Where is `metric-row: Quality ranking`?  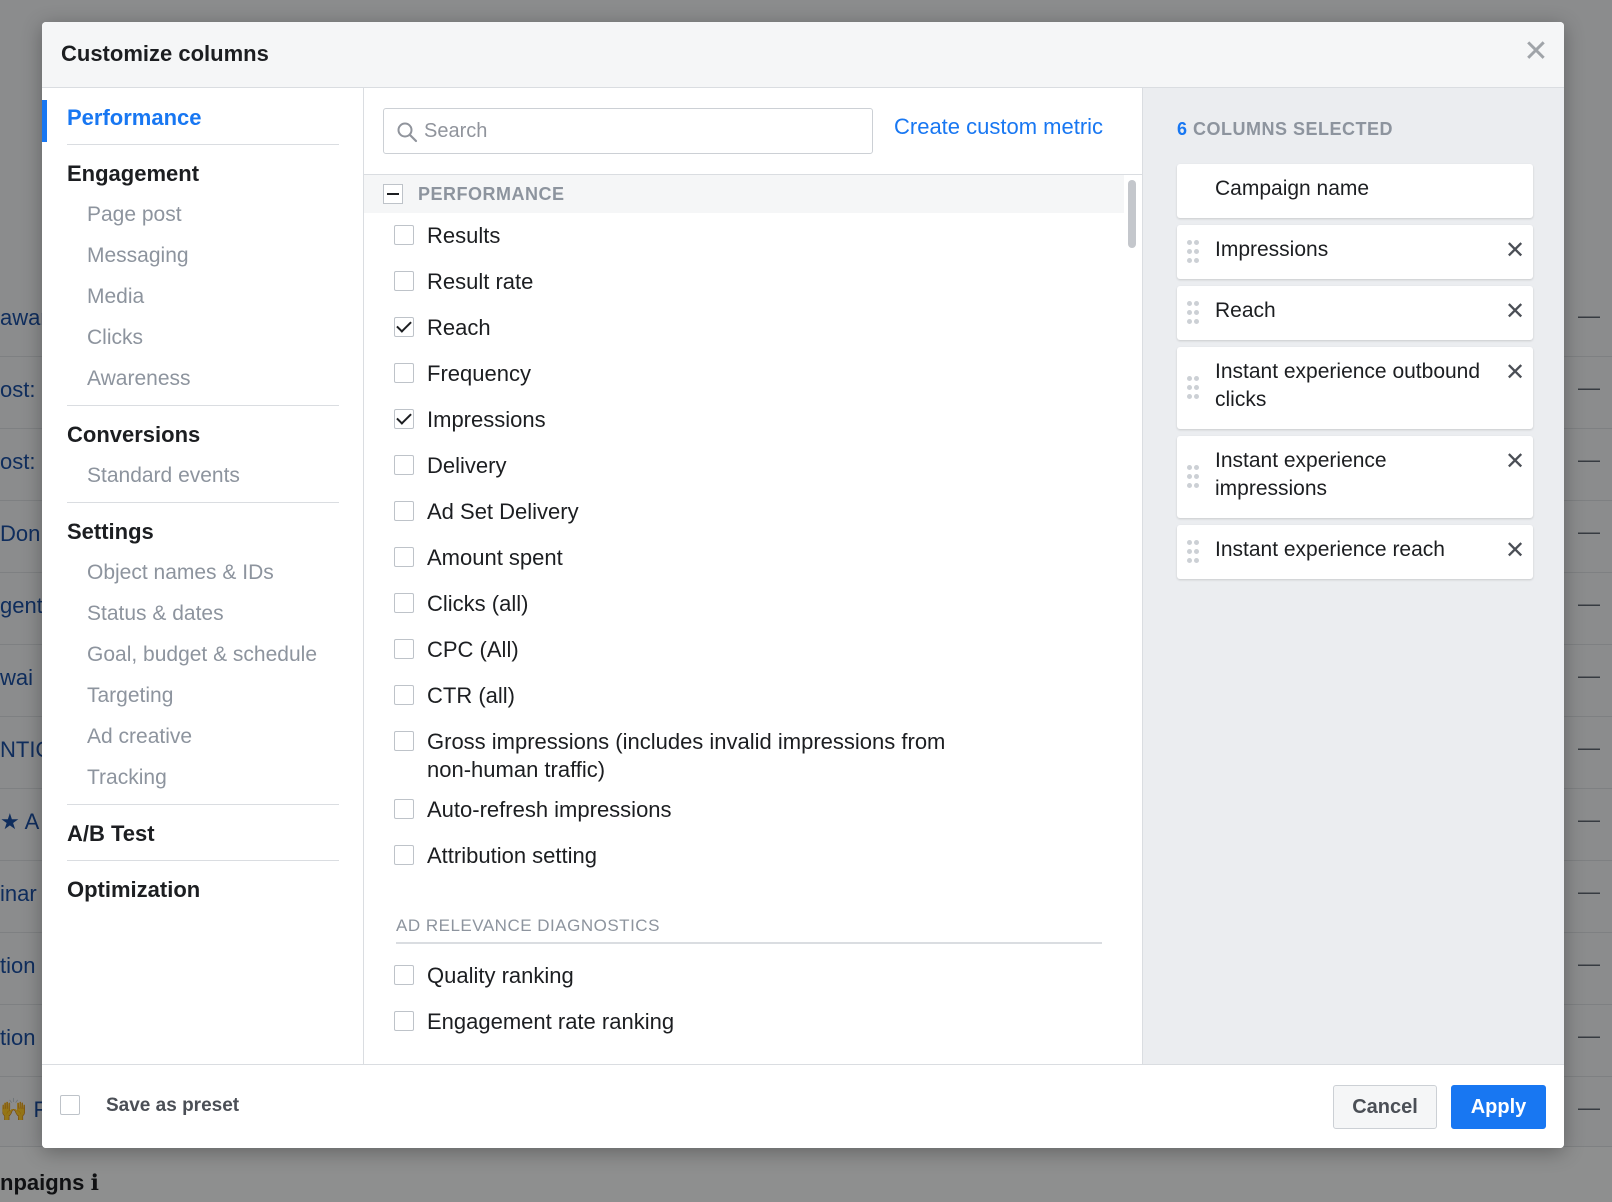 metric-row: Quality ranking is located at coordinates (744, 976).